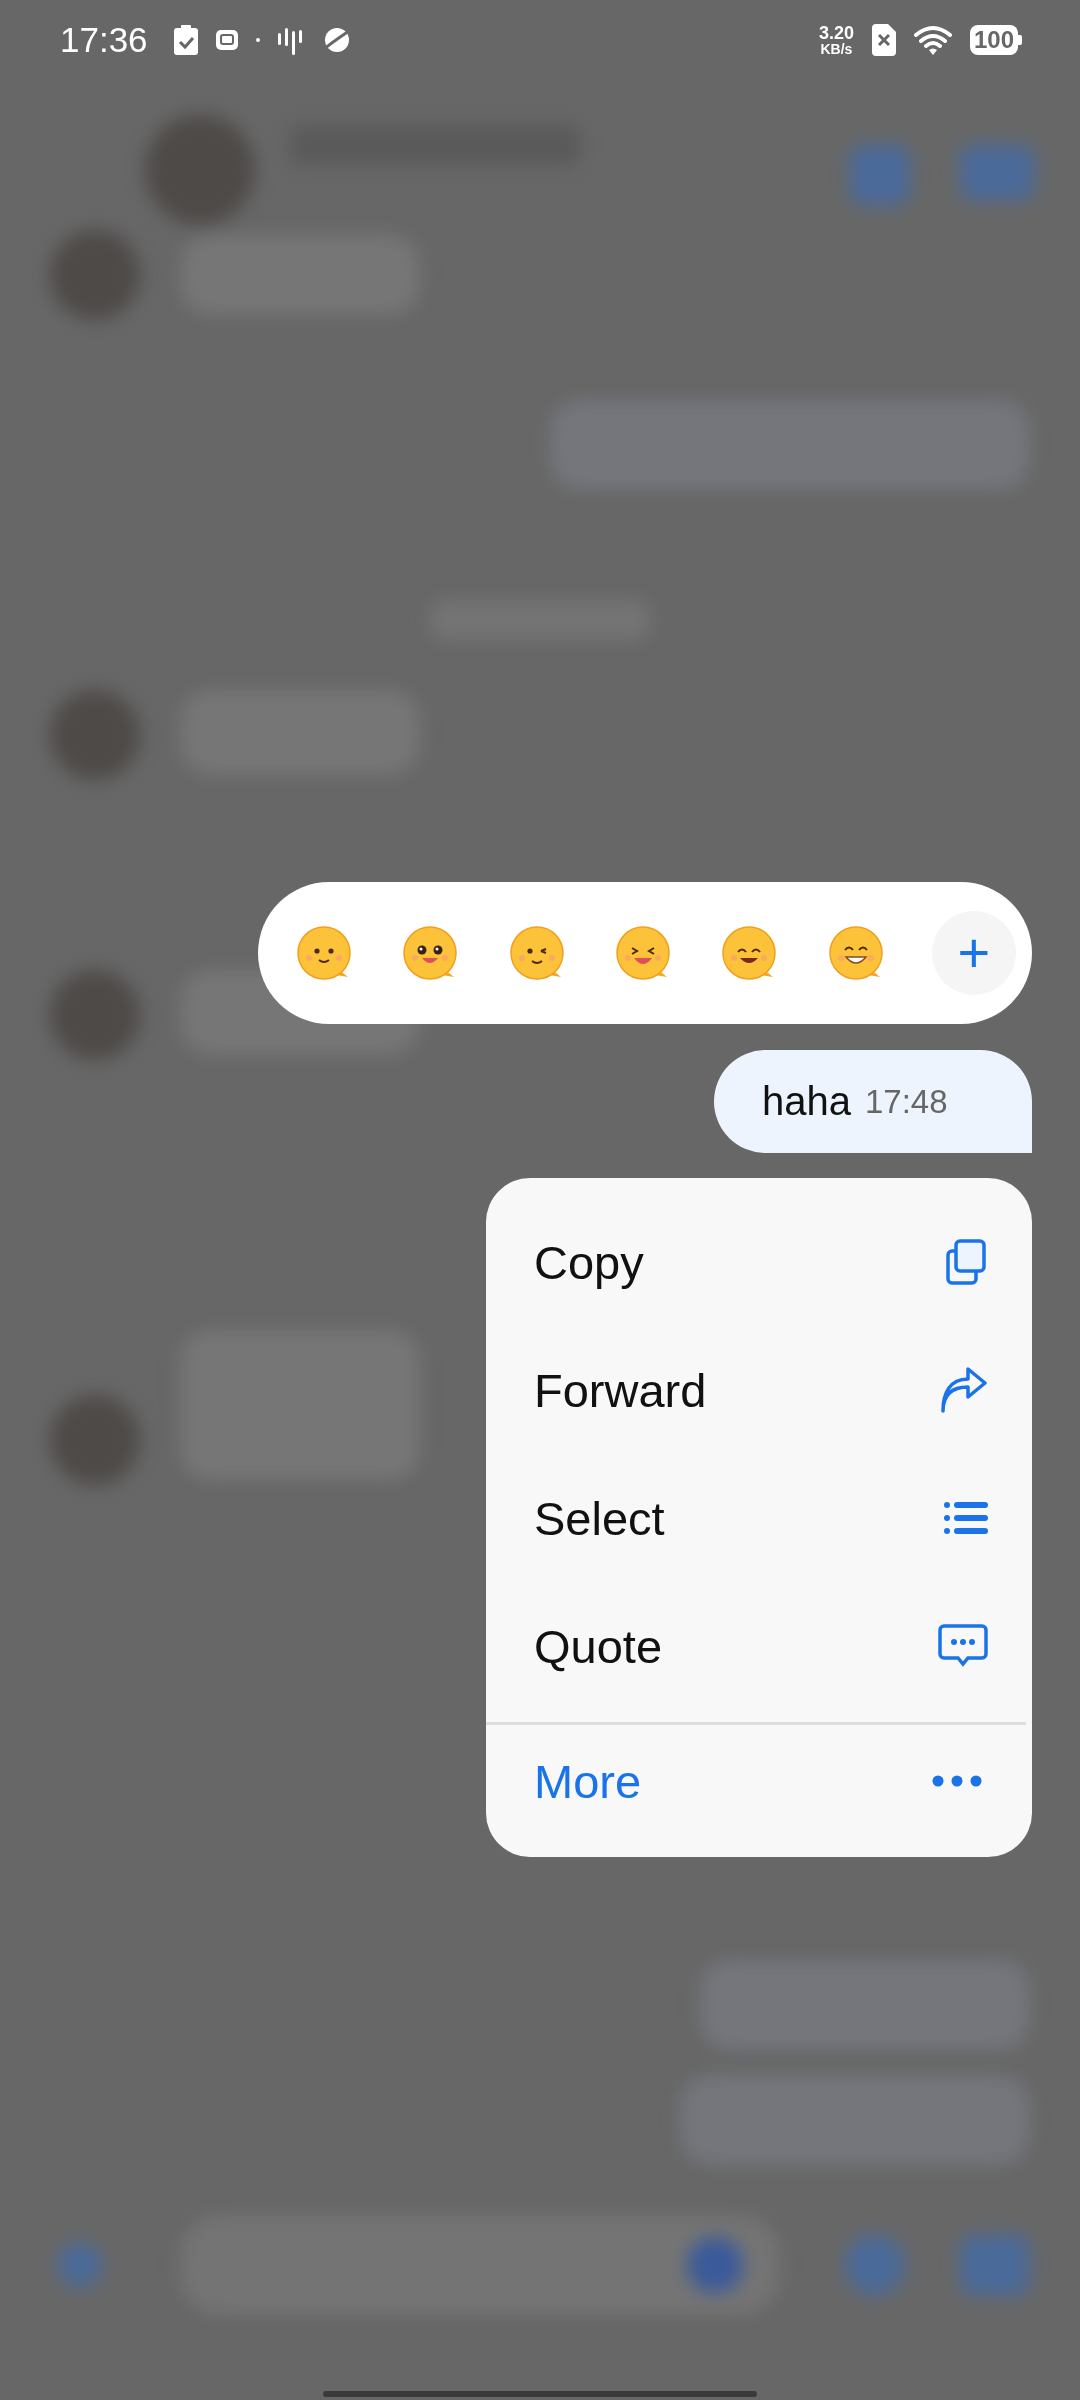  Describe the element at coordinates (963, 1646) in the screenshot. I see `chat-bubble-icon` at that location.